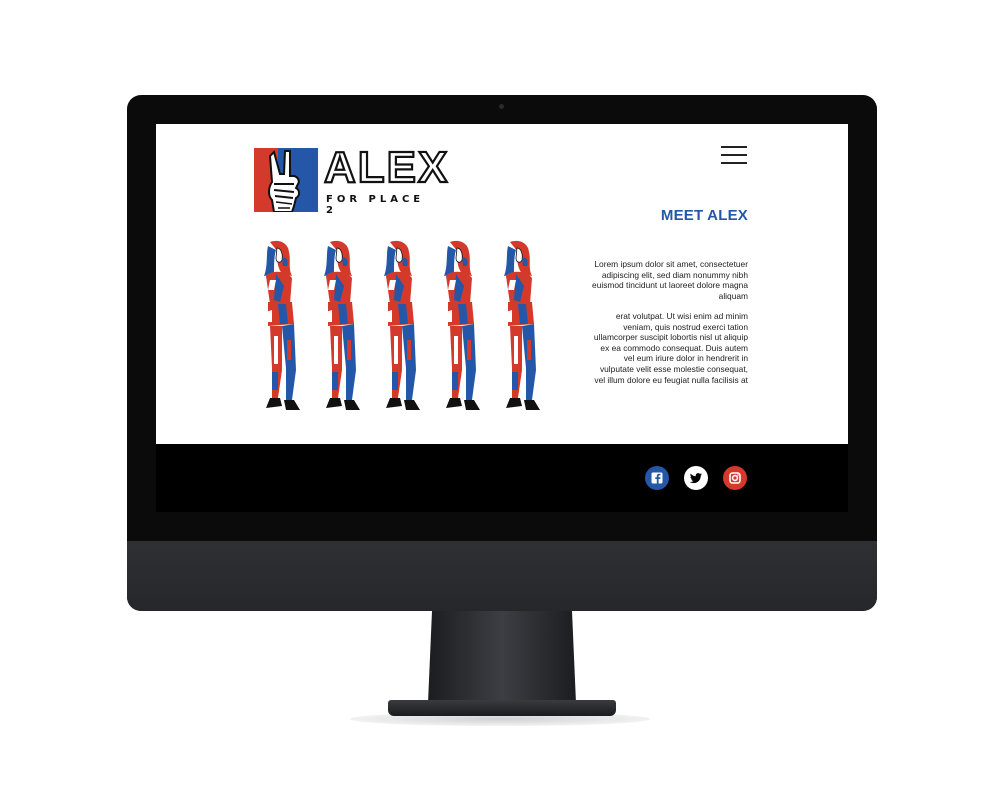 The image size is (1000, 793). I want to click on figure-row, so click(401, 328).